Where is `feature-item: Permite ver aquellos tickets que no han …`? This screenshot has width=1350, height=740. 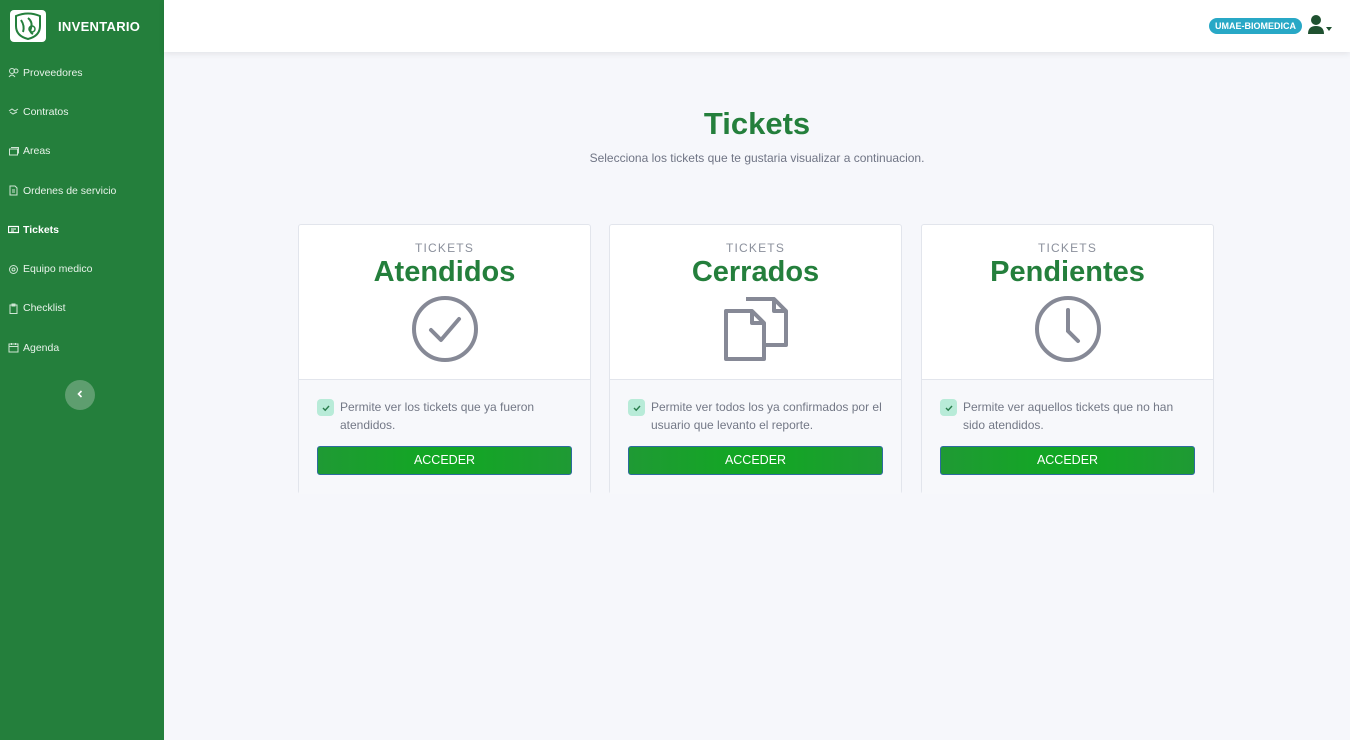
feature-item: Permite ver aquellos tickets que no han … is located at coordinates (1067, 416).